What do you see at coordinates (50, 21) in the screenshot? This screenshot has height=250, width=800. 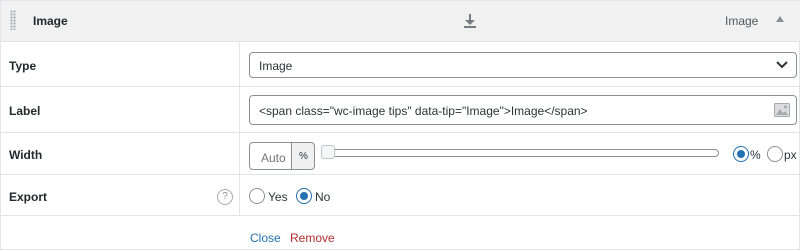 I see `panel-title: Image` at bounding box center [50, 21].